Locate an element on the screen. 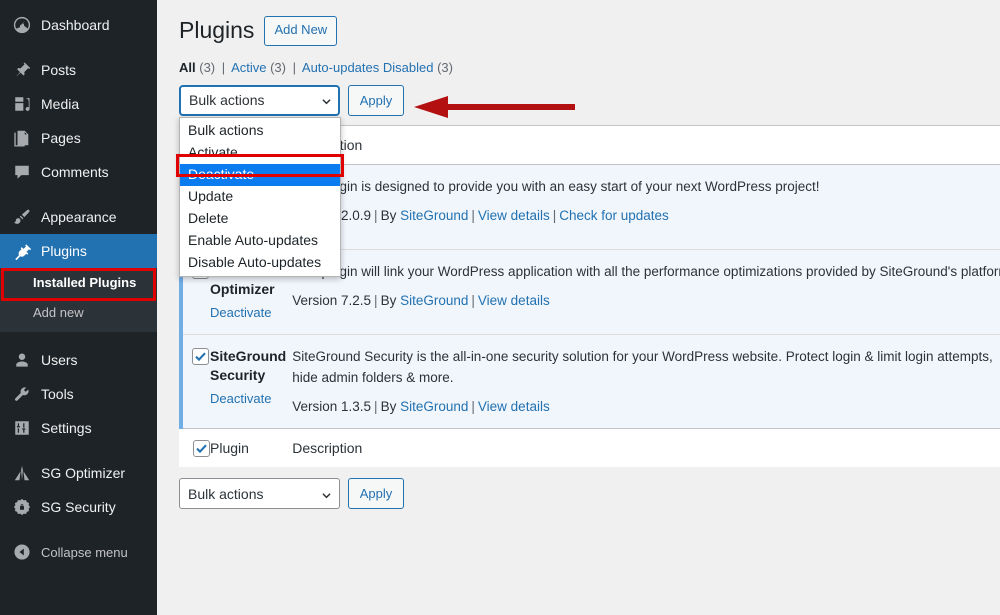 The width and height of the screenshot is (1000, 615). tablenav-bottom: Bulk actions Apply is located at coordinates (589, 494).